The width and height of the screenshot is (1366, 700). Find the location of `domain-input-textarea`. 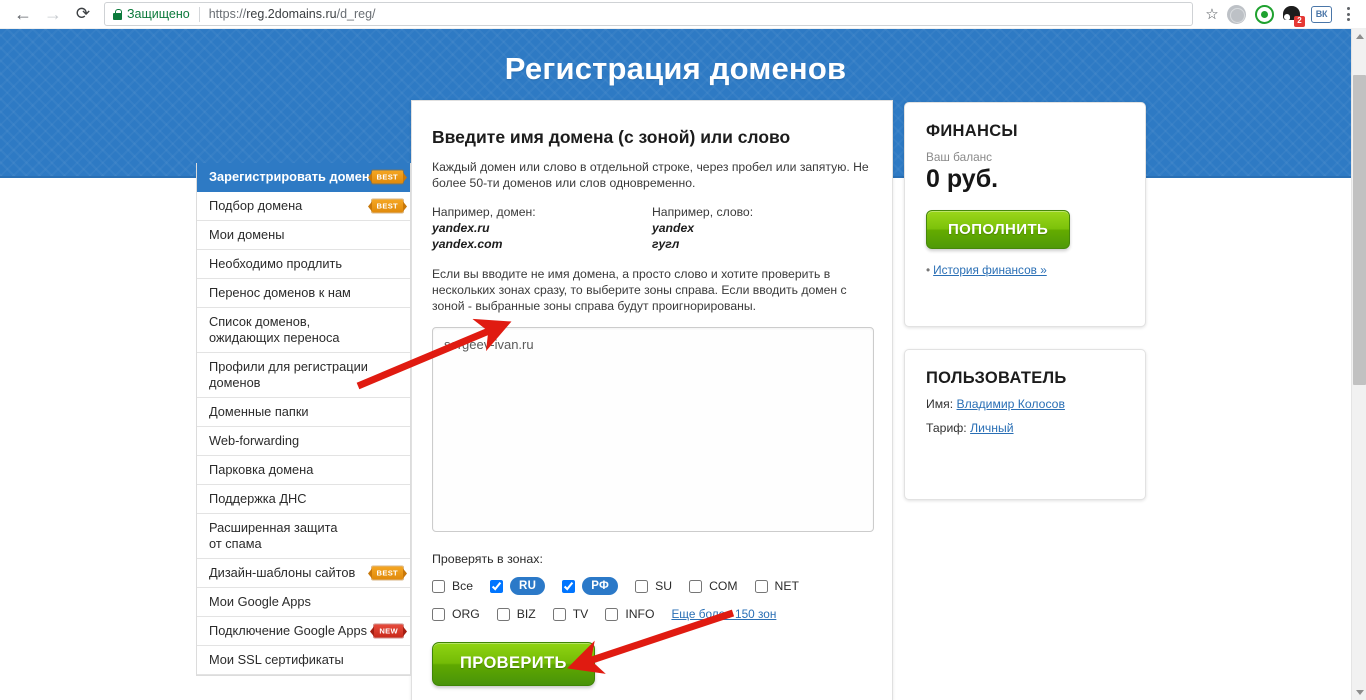

domain-input-textarea is located at coordinates (653, 429).